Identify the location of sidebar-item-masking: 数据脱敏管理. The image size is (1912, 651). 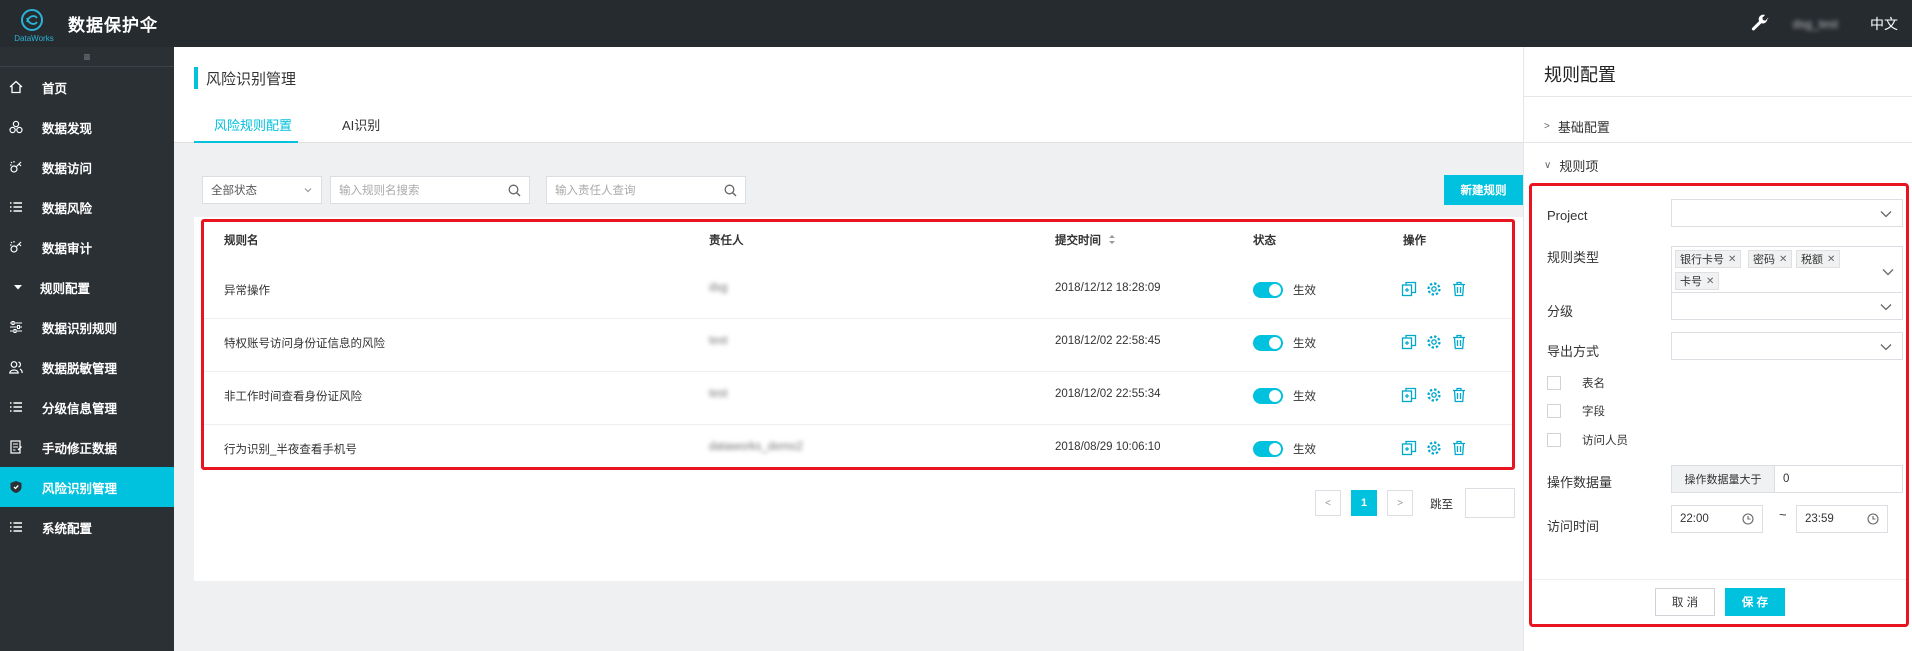
(87, 367).